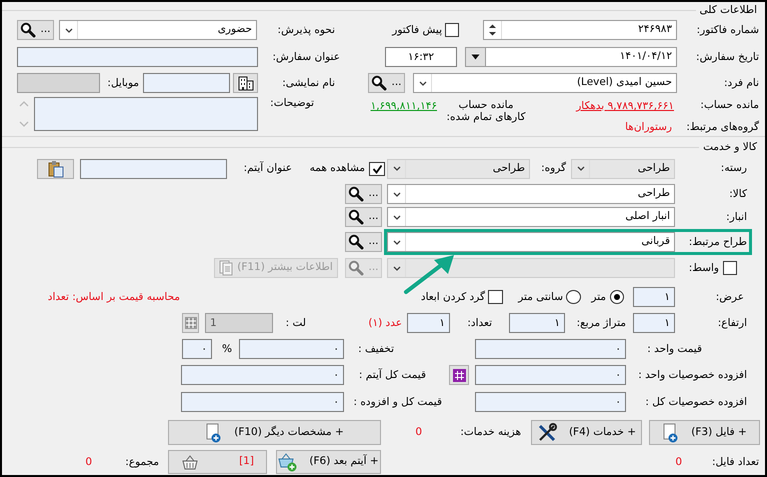 The height and width of the screenshot is (477, 767). What do you see at coordinates (674, 349) in the screenshot?
I see `field-label: قیمت واحد :` at bounding box center [674, 349].